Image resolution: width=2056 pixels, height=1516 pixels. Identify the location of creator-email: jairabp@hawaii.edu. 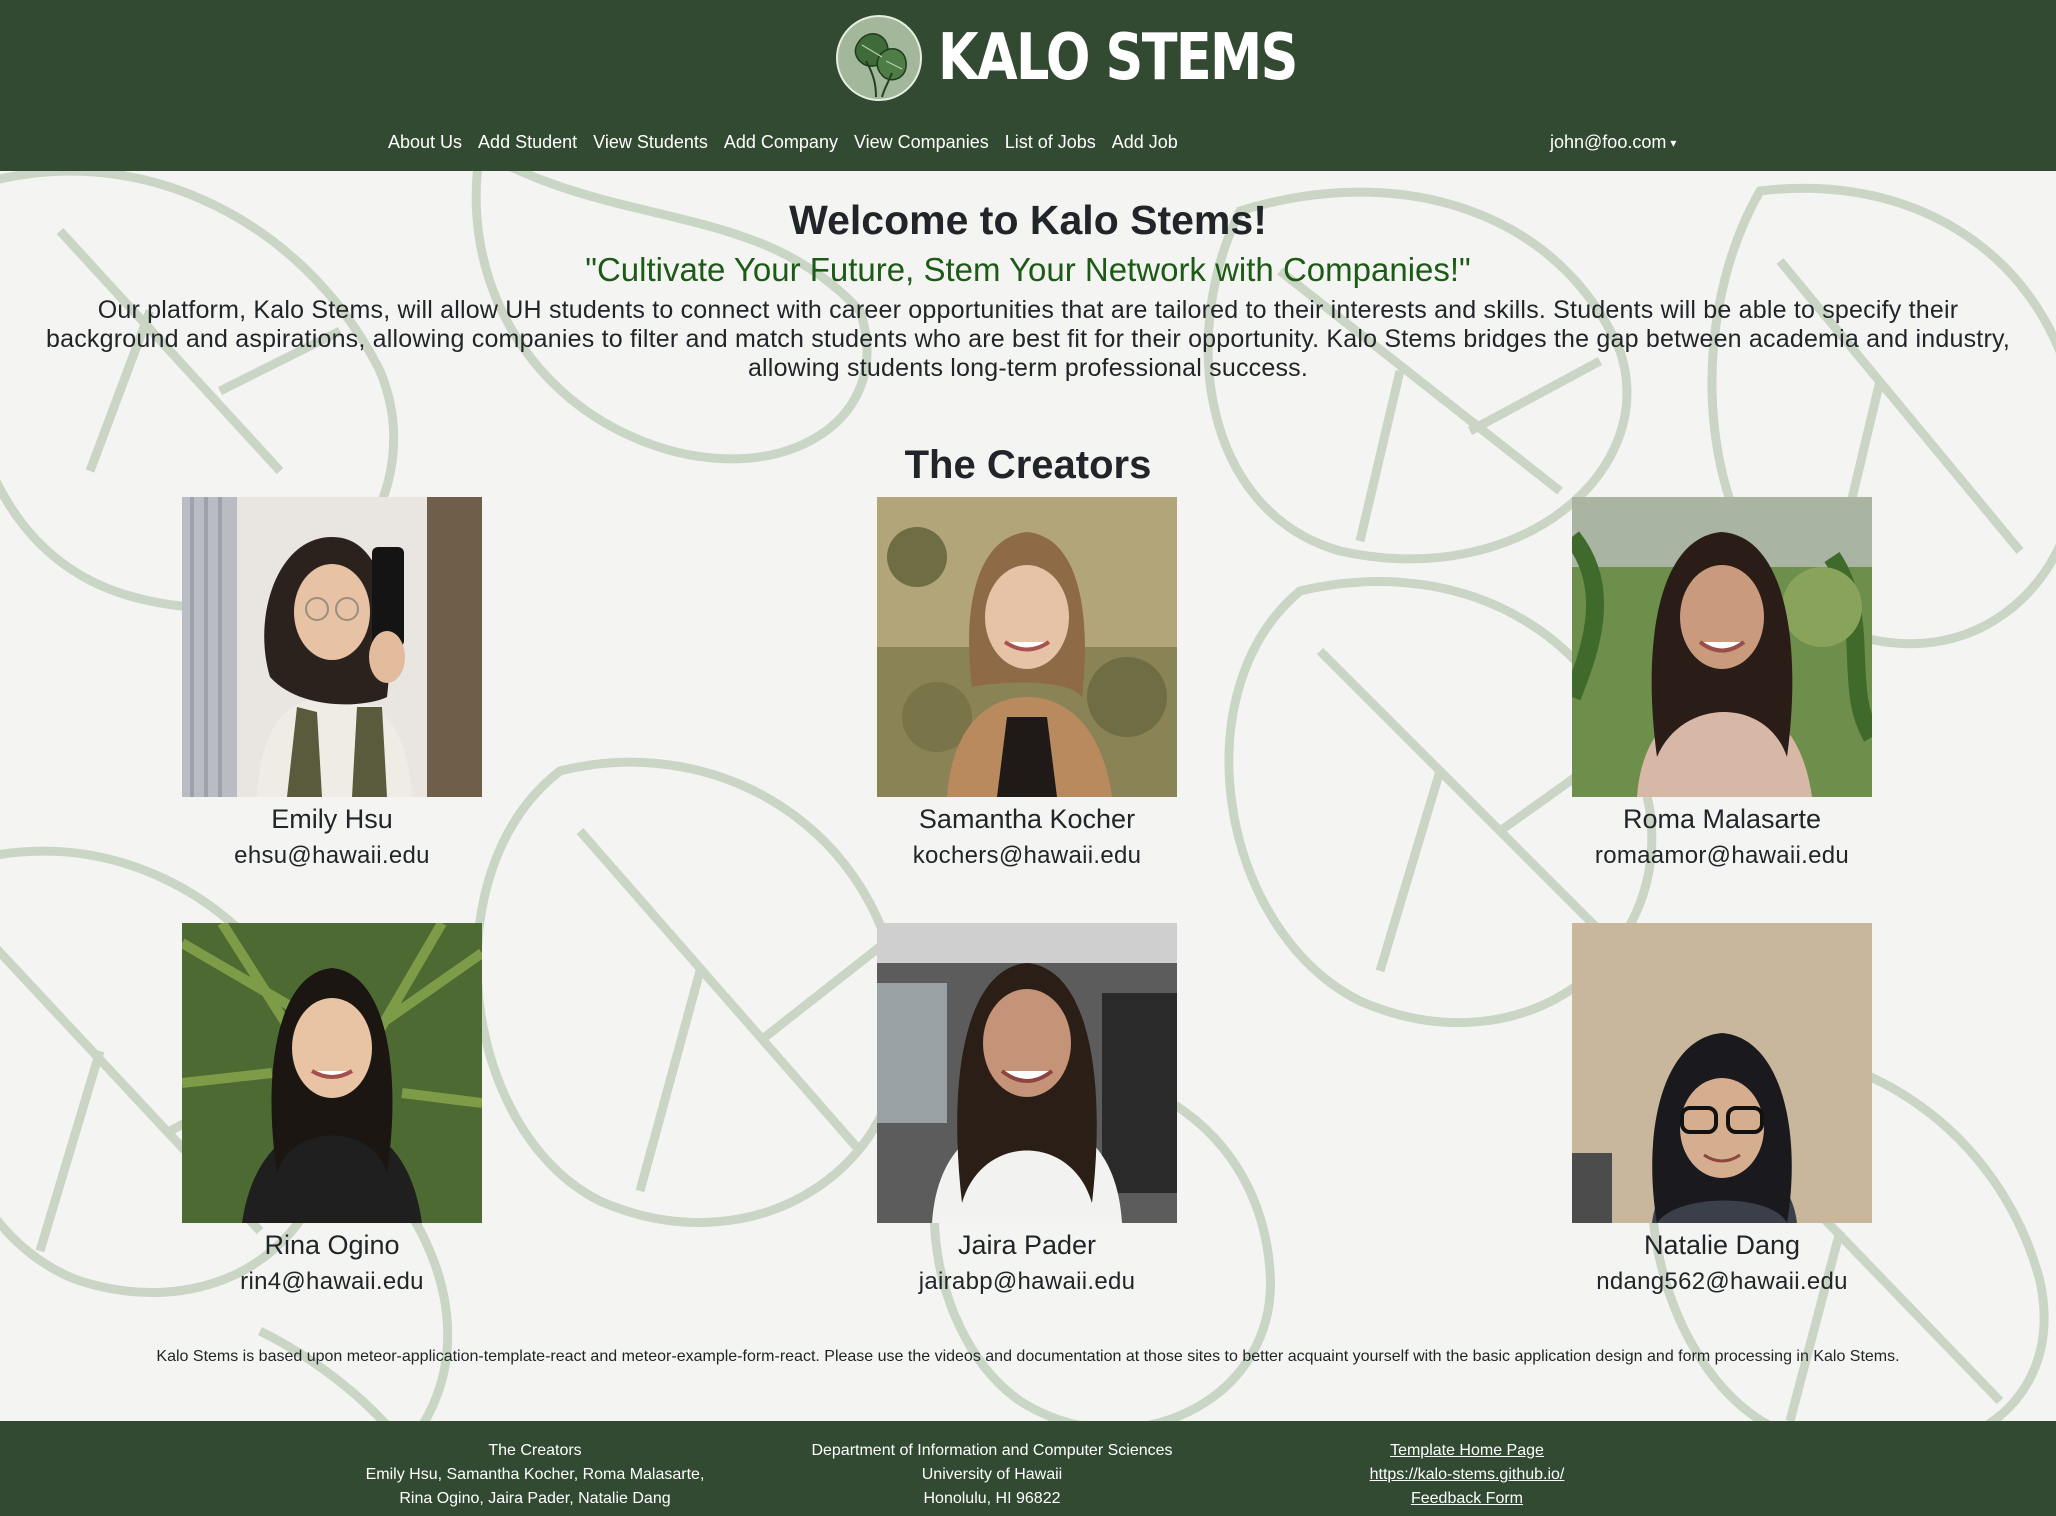
(1027, 1281).